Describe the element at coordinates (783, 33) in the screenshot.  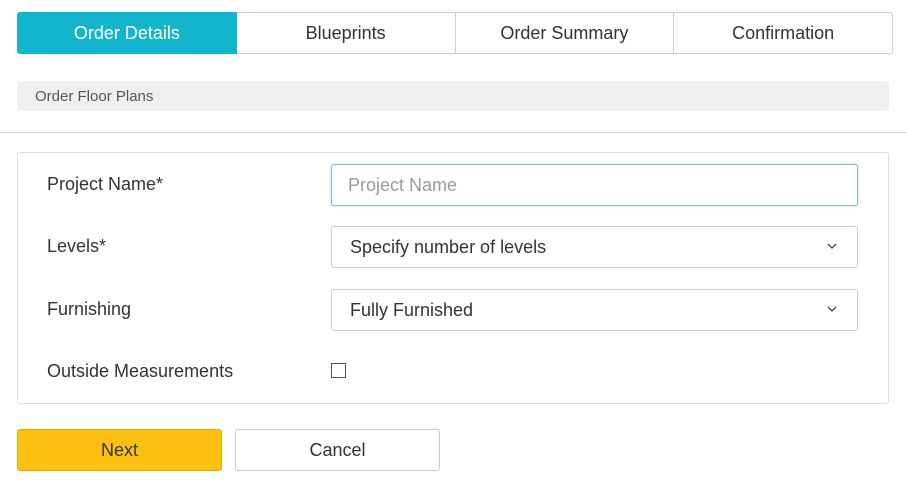
I see `tab-confirmation: Confirmation` at that location.